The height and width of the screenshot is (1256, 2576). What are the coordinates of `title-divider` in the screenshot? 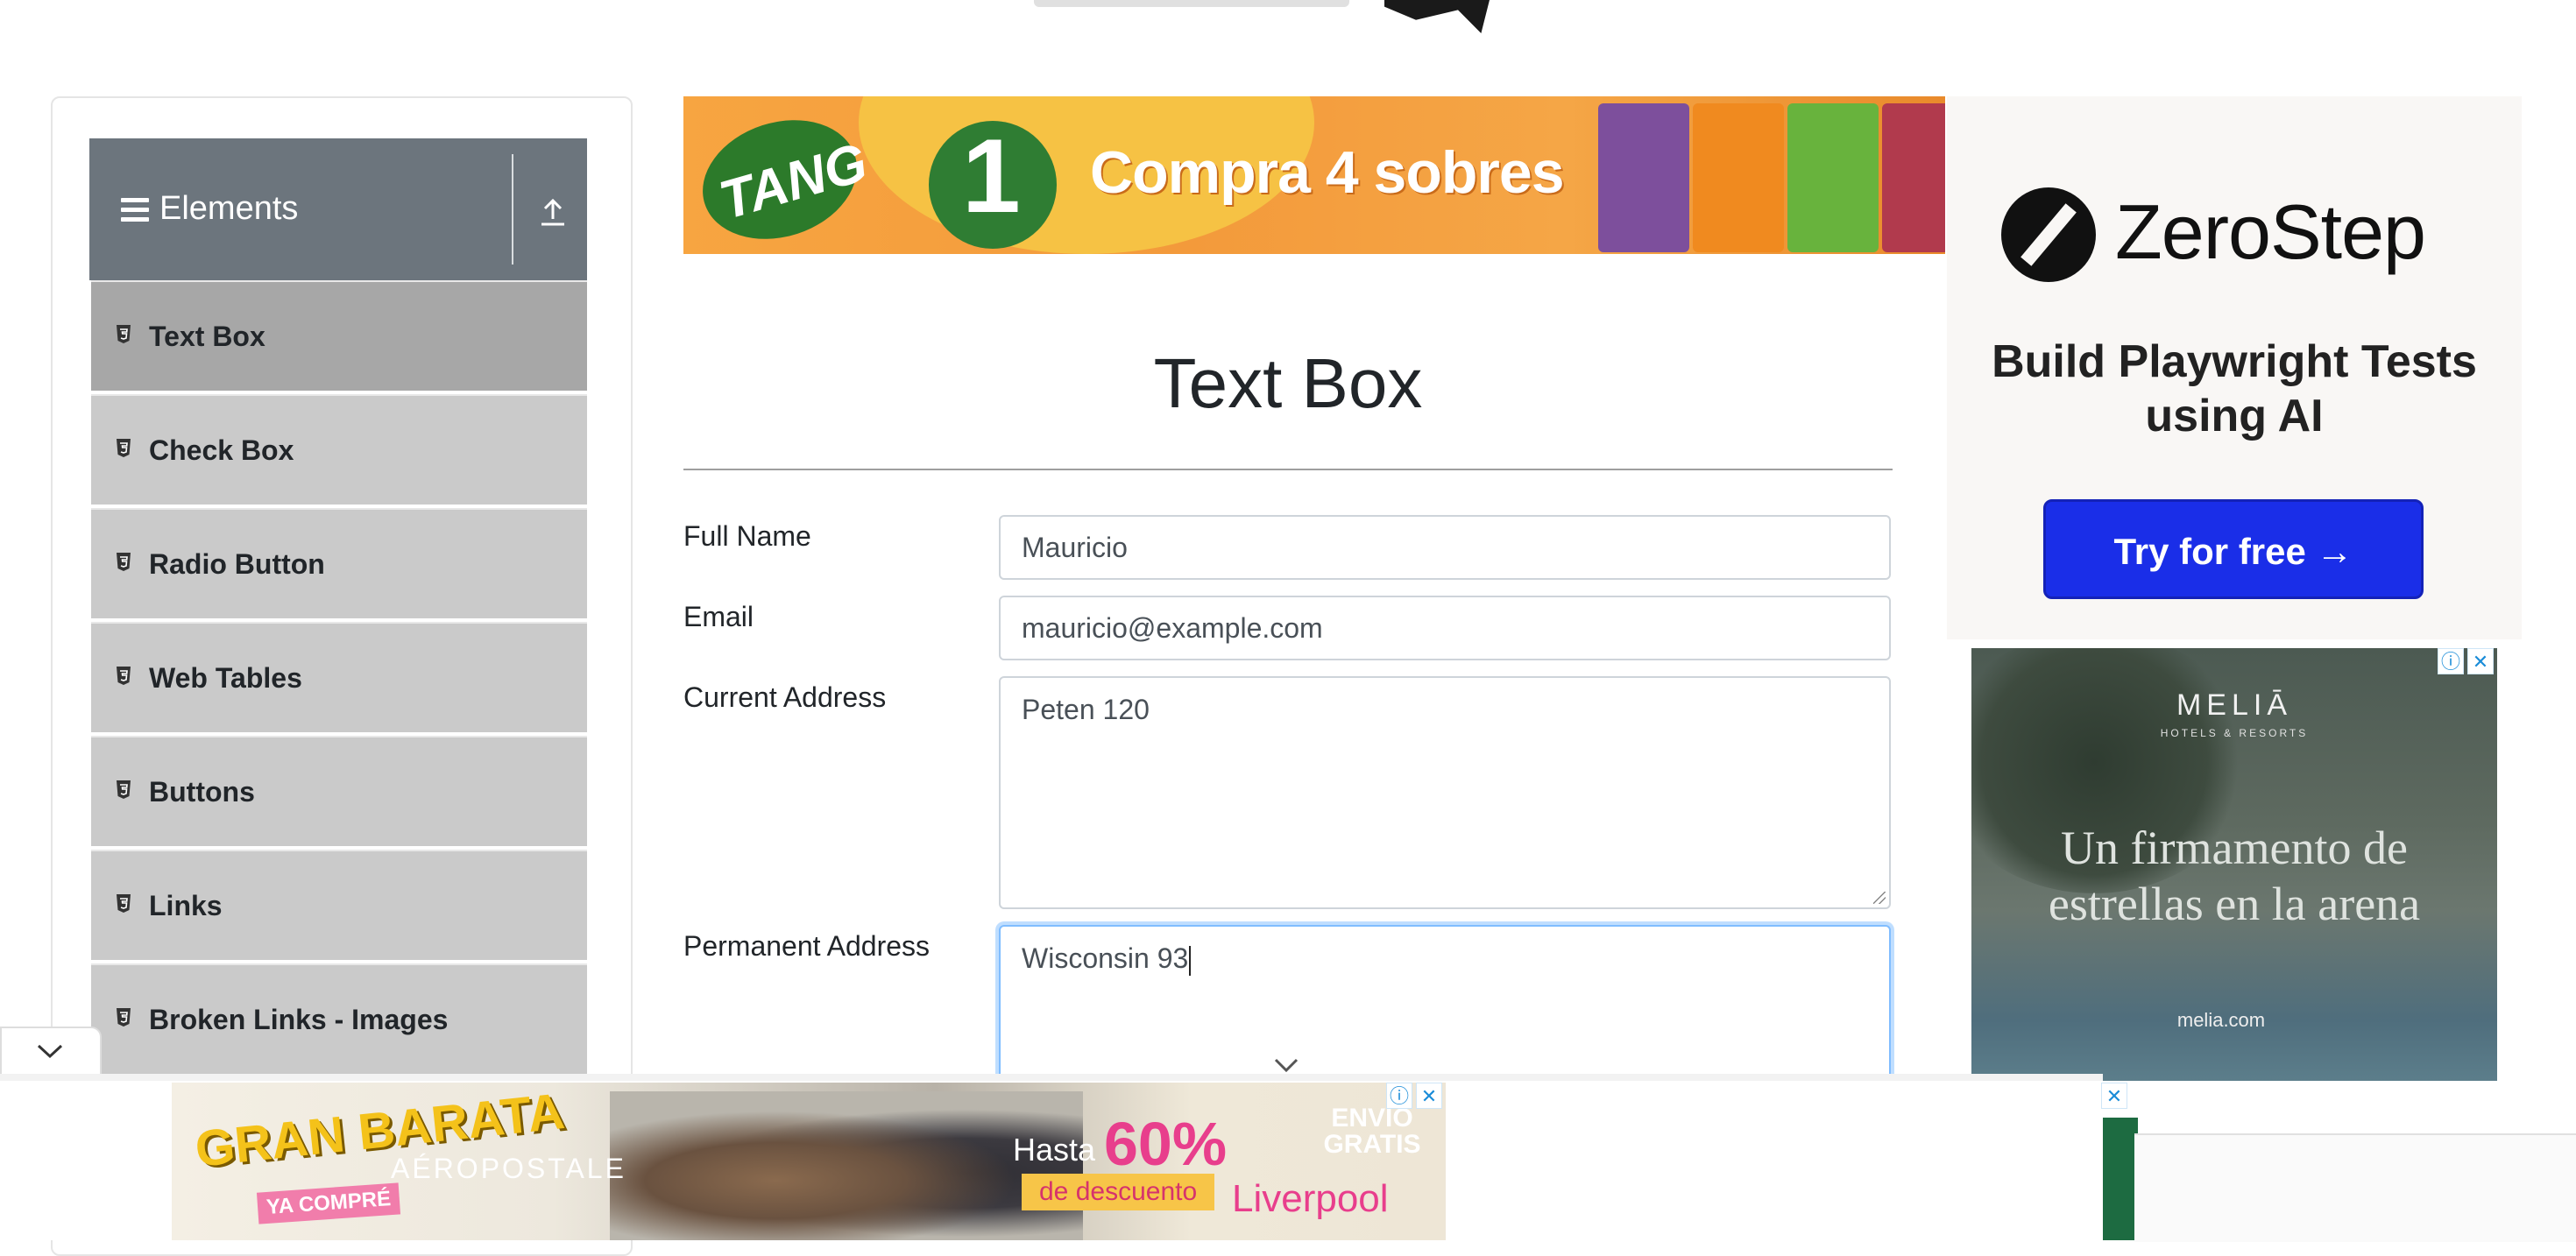 It's located at (1288, 469).